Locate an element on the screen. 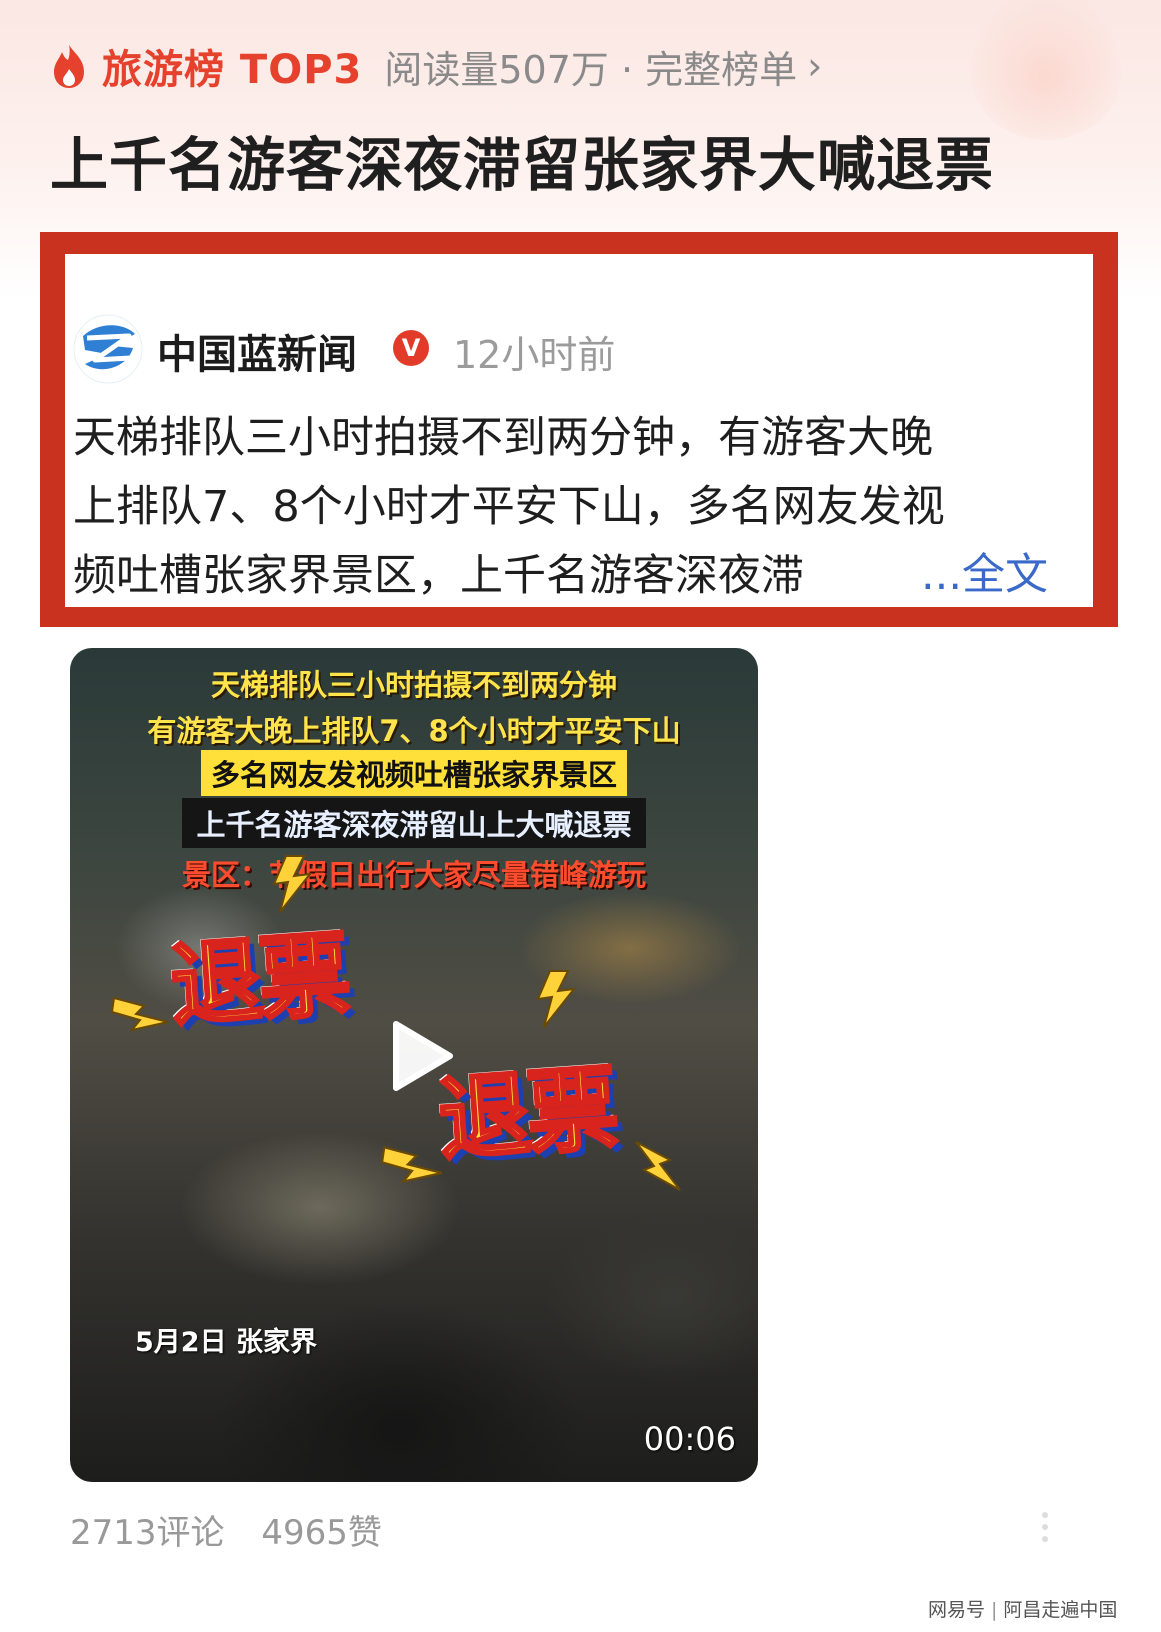 The width and height of the screenshot is (1161, 1632). watermark: 网易号 | 阿昌走遍中国 is located at coordinates (1022, 1608).